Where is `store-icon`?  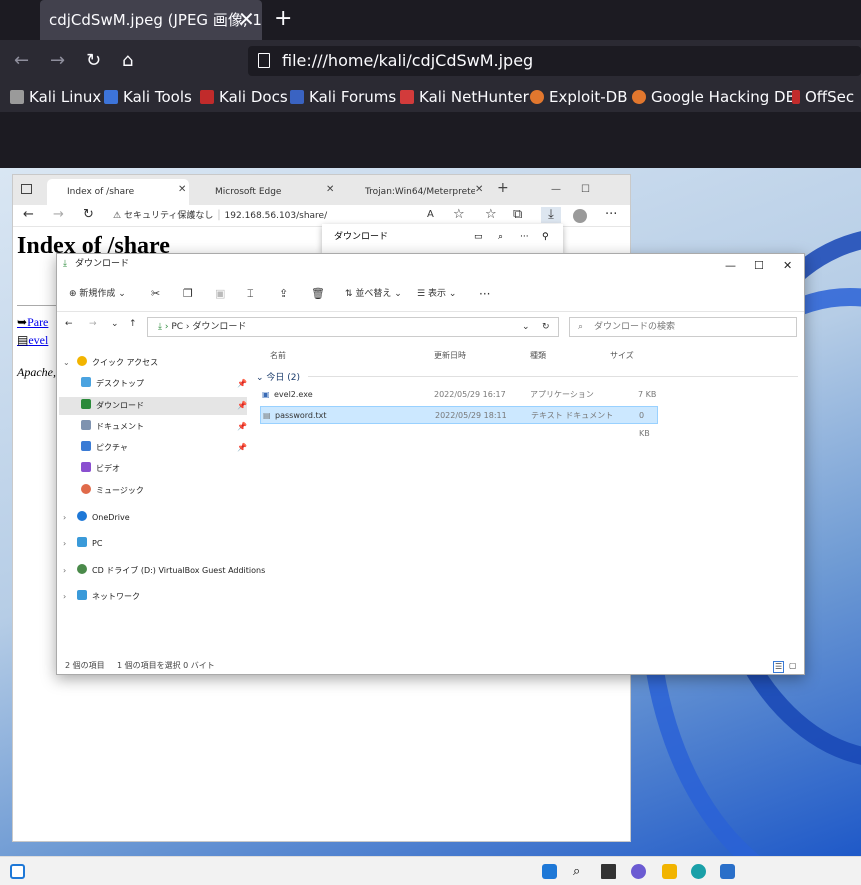
store-icon is located at coordinates (727, 871).